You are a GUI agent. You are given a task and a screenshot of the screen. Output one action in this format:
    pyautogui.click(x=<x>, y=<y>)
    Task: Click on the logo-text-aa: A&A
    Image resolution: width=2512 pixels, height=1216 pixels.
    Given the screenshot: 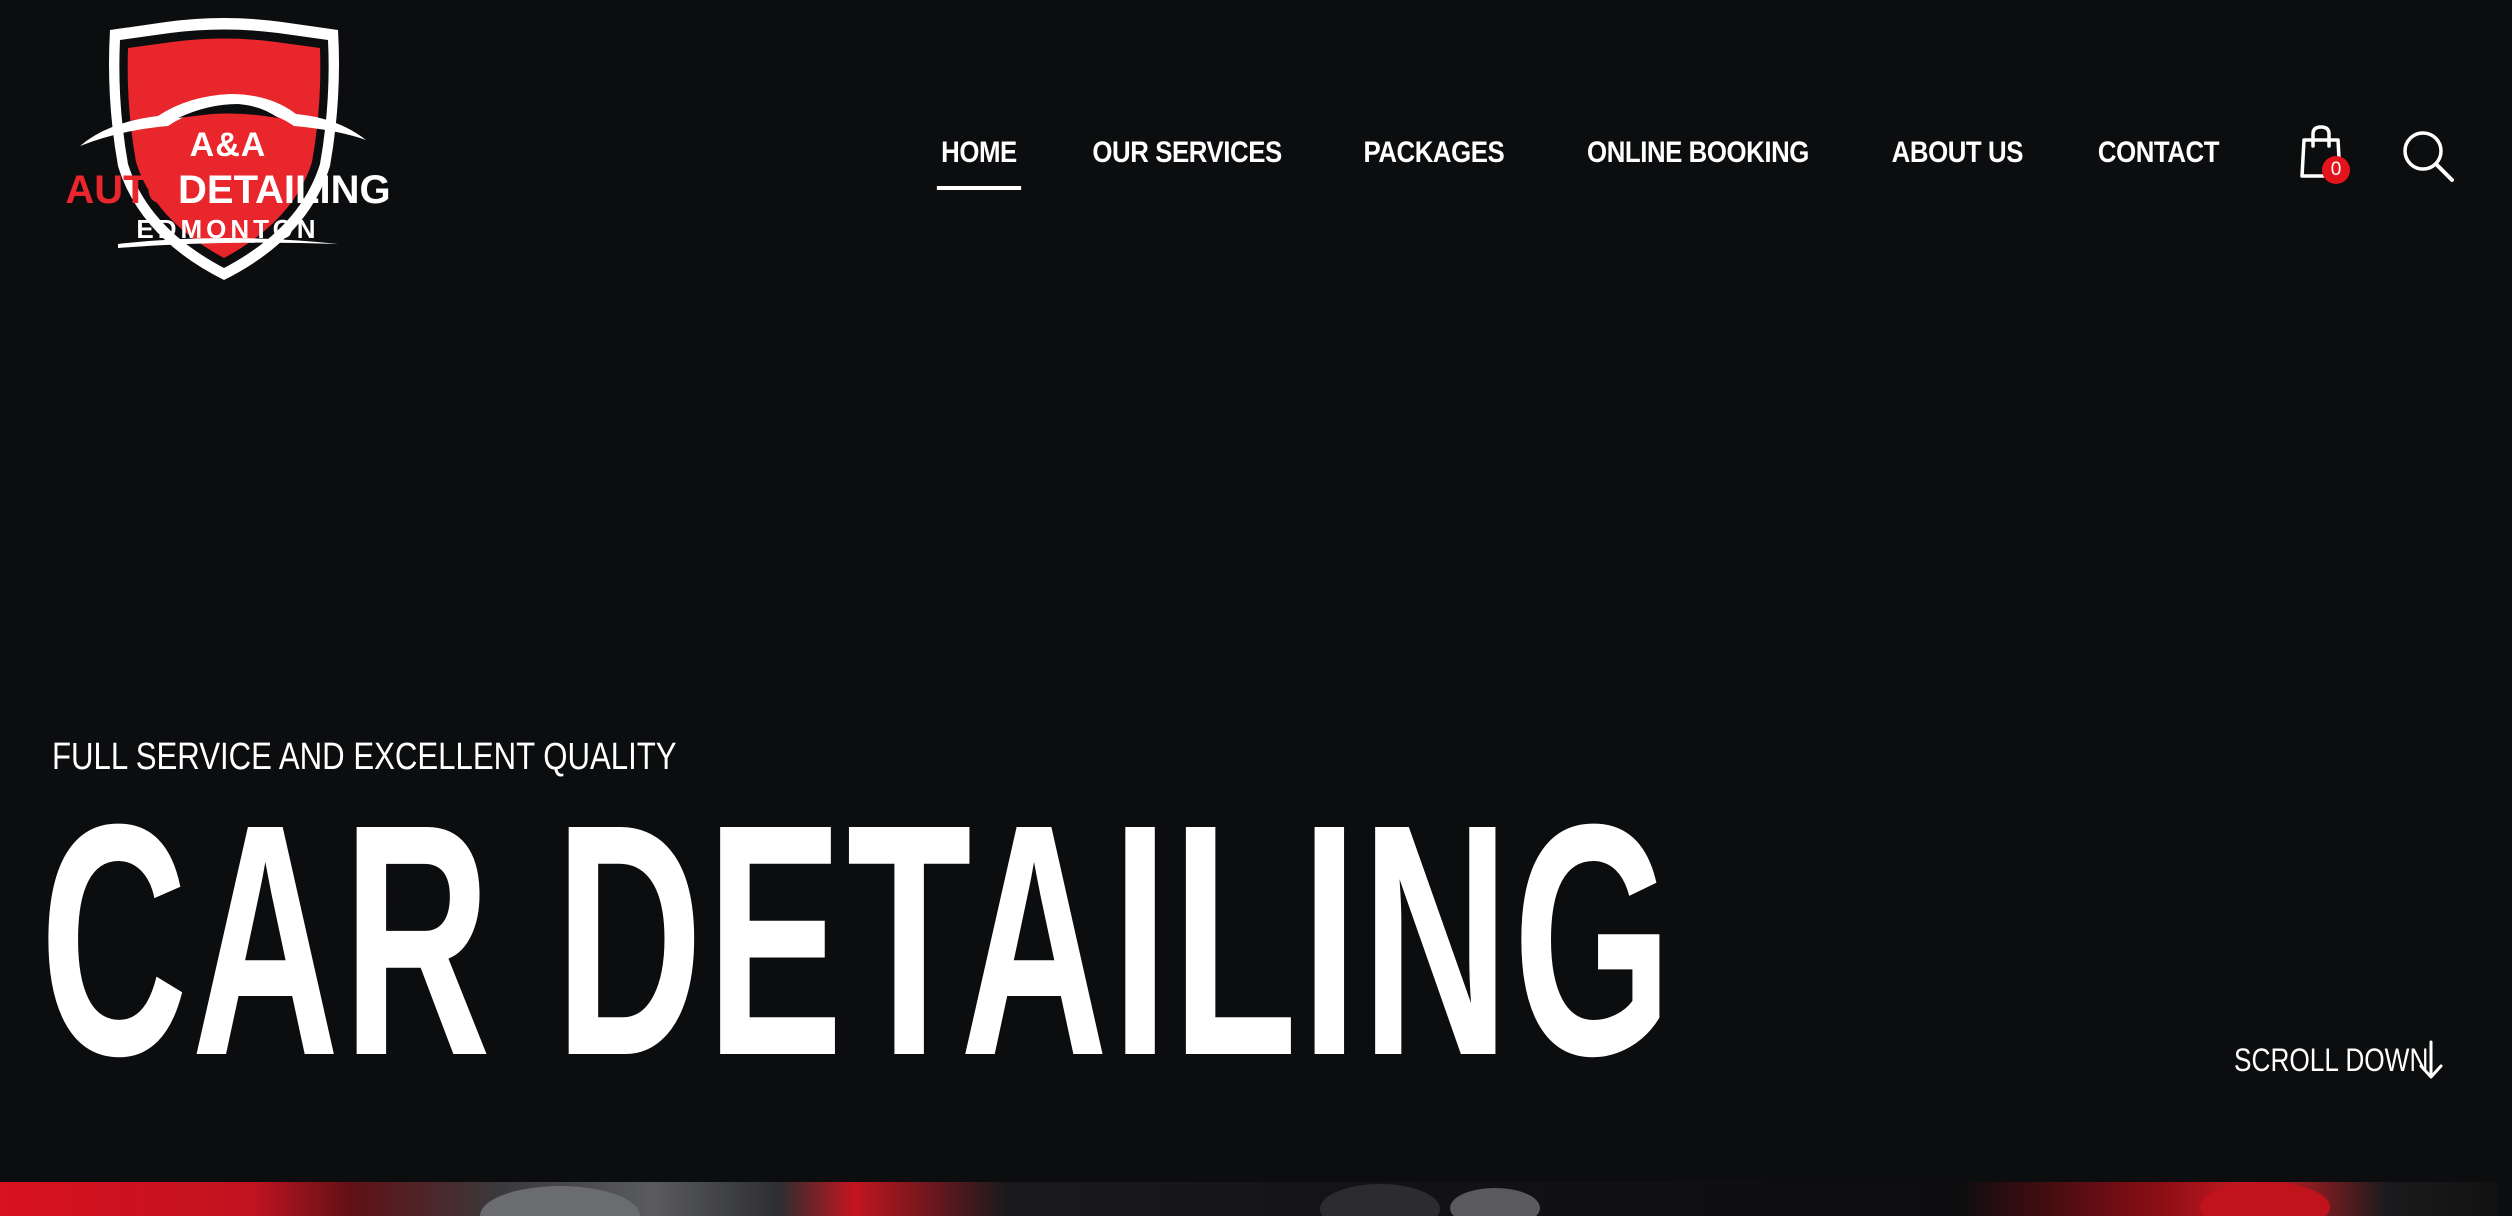 What is the action you would take?
    pyautogui.click(x=228, y=145)
    